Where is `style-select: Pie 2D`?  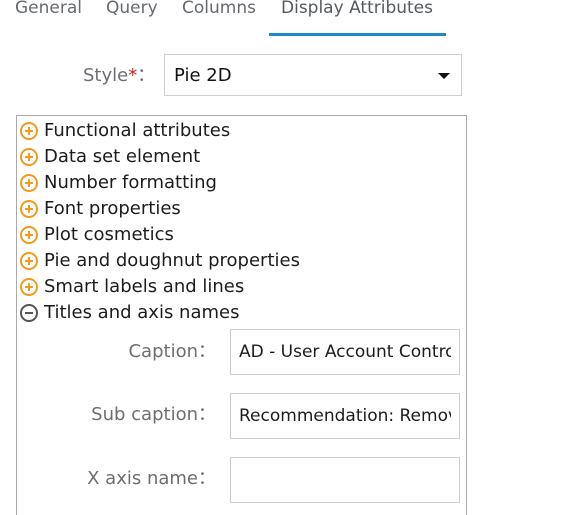
style-select: Pie 2D is located at coordinates (313, 75).